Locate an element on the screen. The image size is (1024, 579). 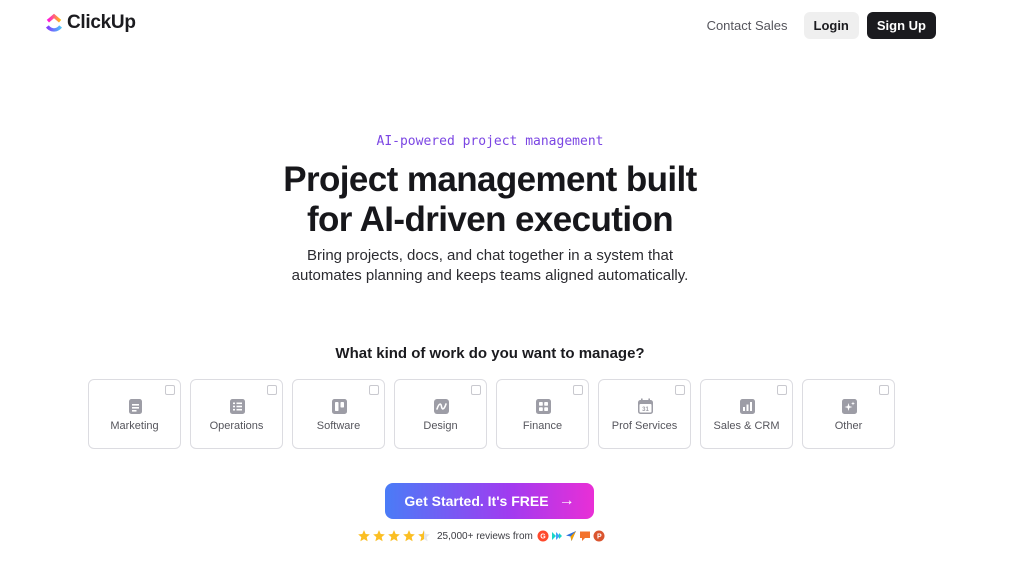
work-option-other: Other is located at coordinates (848, 414).